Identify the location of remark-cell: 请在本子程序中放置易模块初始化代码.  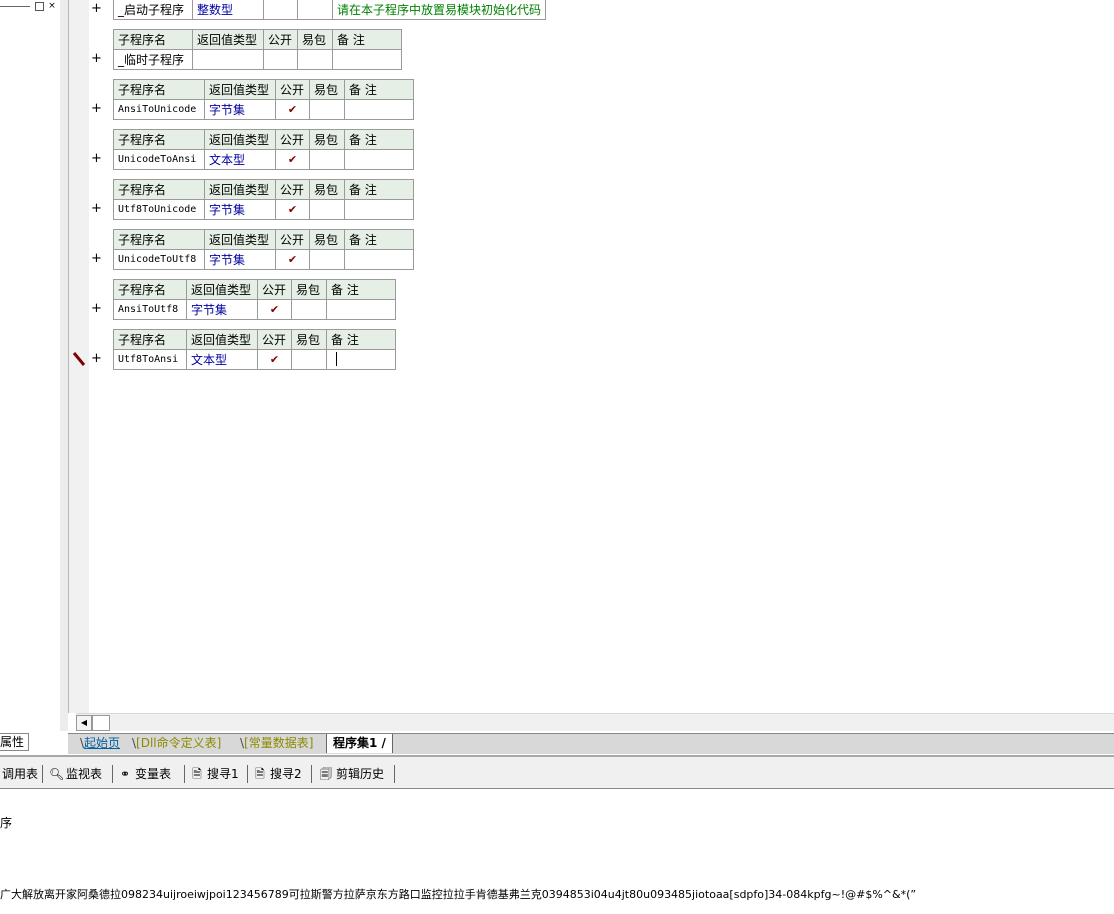
(439, 10).